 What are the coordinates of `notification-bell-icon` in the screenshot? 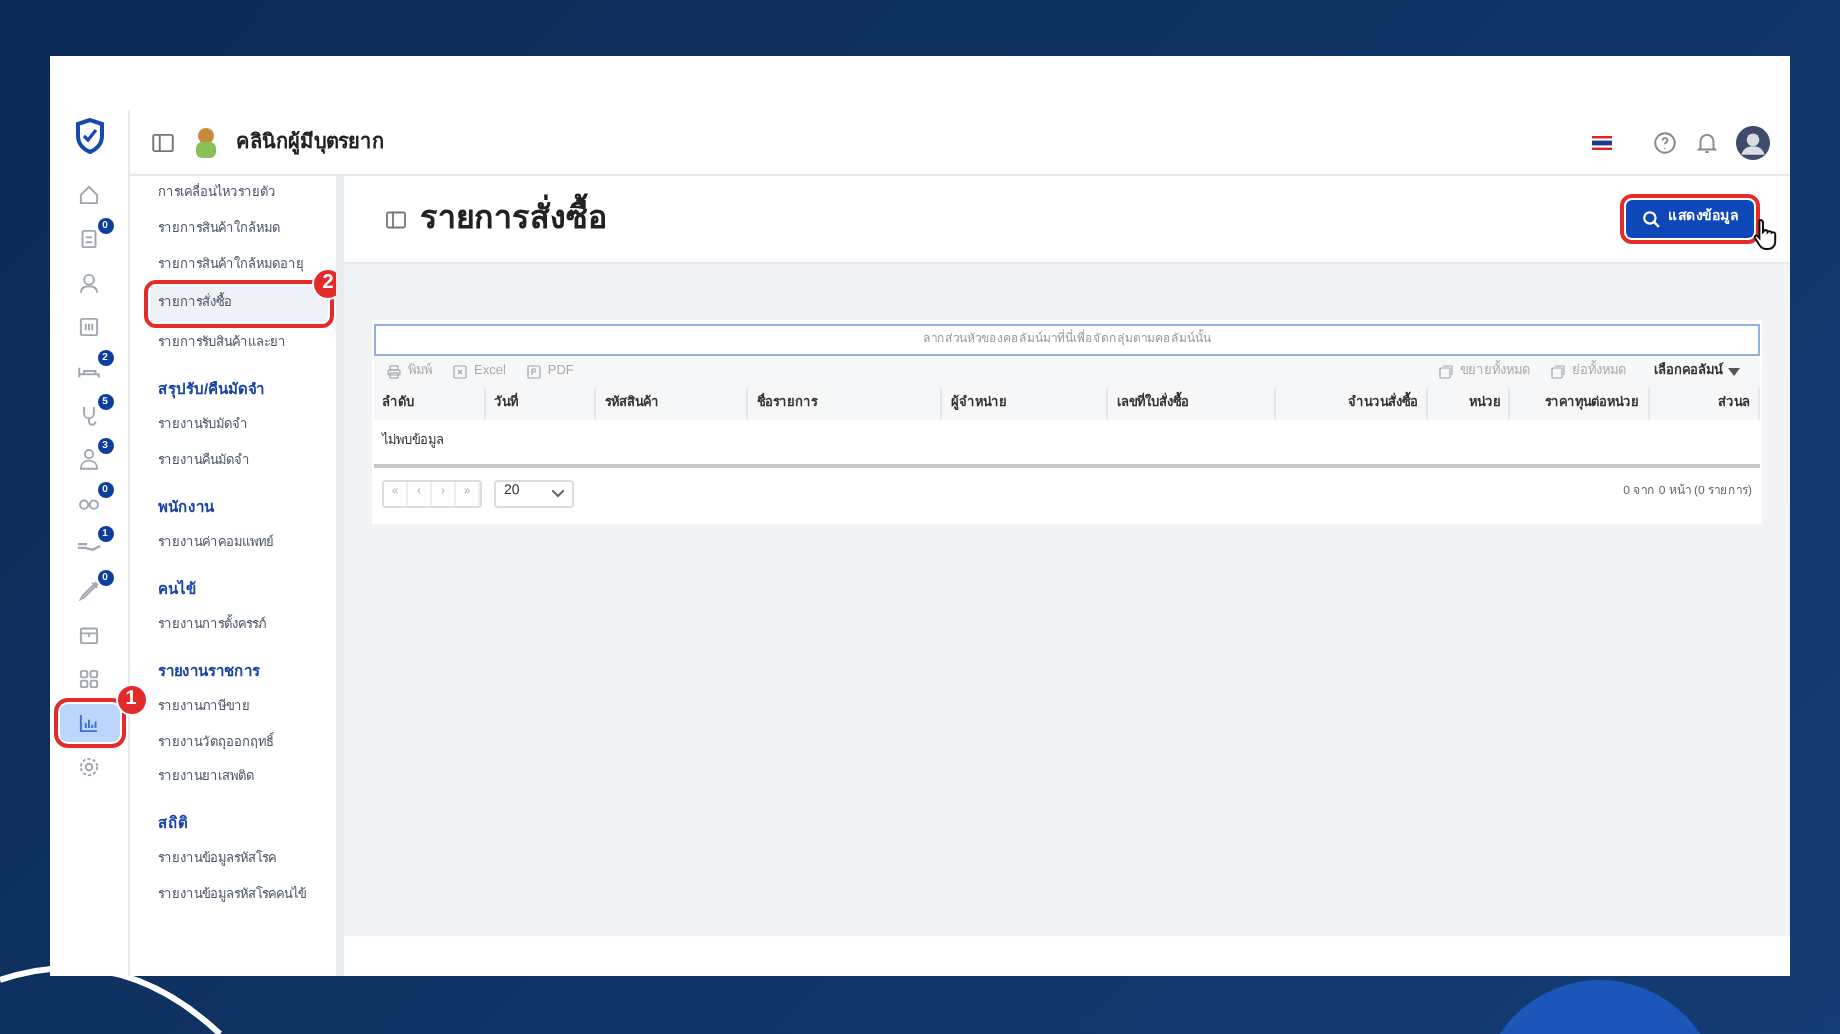 It's located at (1707, 142).